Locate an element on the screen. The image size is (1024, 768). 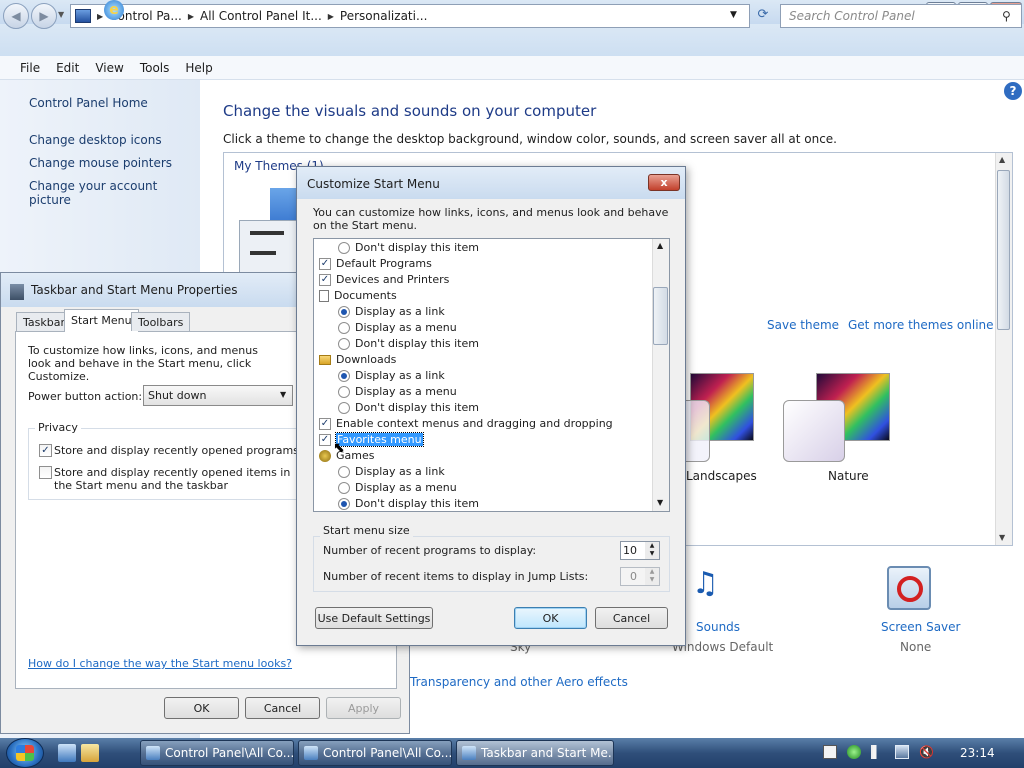
options-list-scrollbar is located at coordinates (660, 375).